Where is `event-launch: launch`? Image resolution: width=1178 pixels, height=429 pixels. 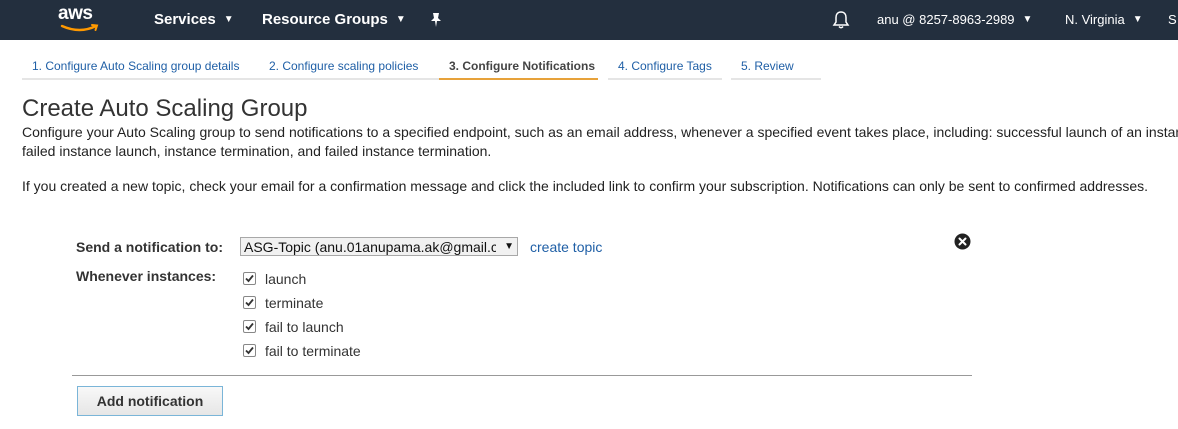 event-launch: launch is located at coordinates (274, 279).